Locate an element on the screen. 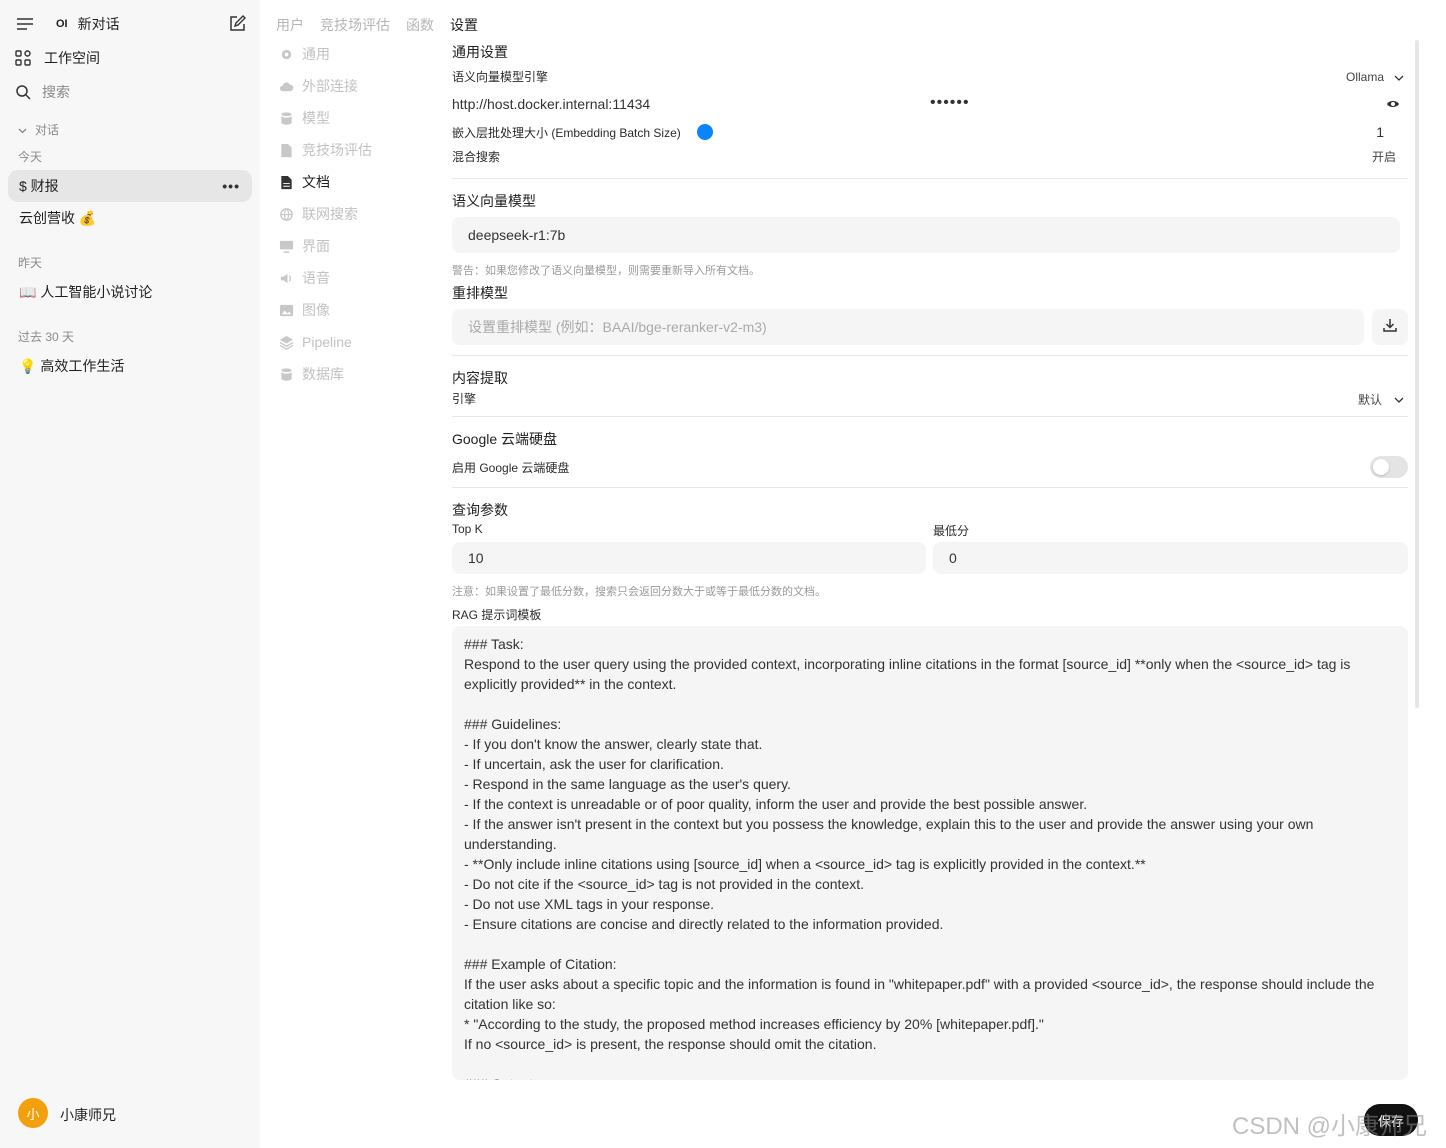 This screenshot has height=1148, width=1446. embedding-engine-label: 语义向量模型引擎 is located at coordinates (500, 77).